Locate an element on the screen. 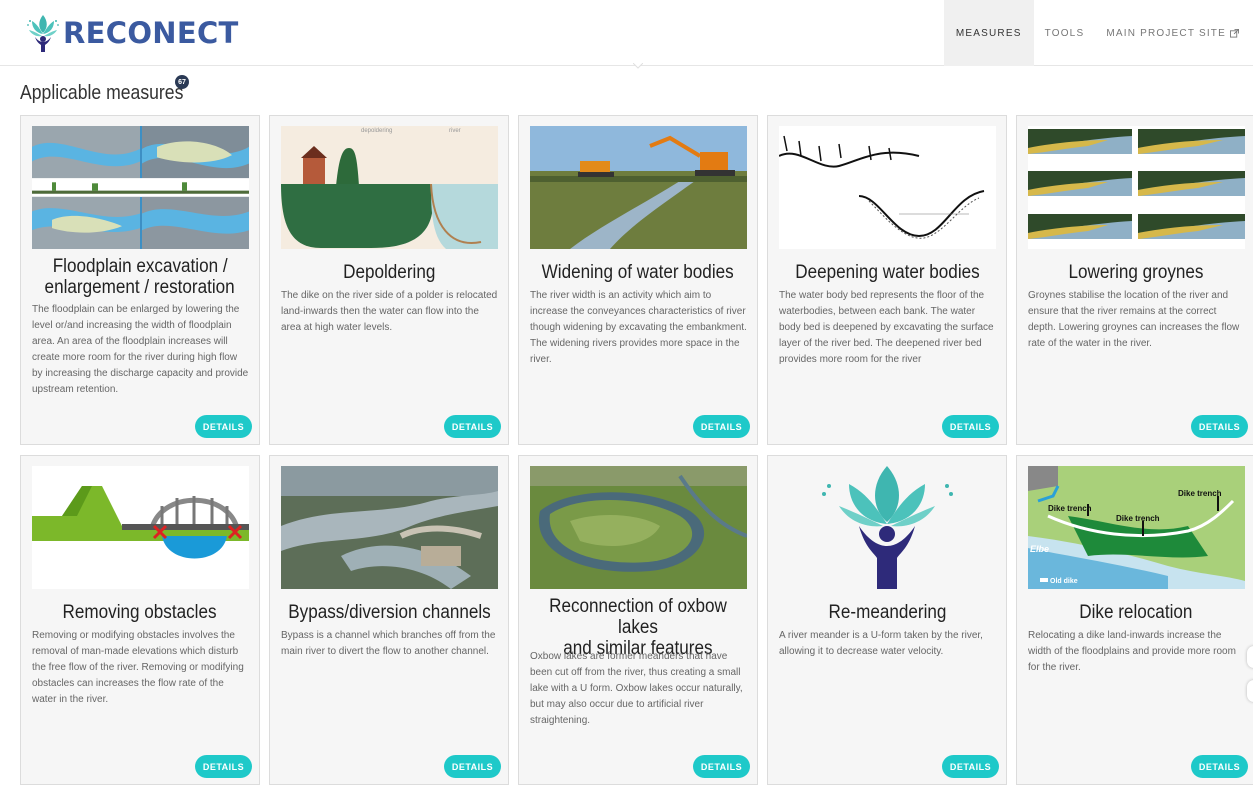 The image size is (1253, 793). svg-text: Elbe is located at coordinates (1039, 549).